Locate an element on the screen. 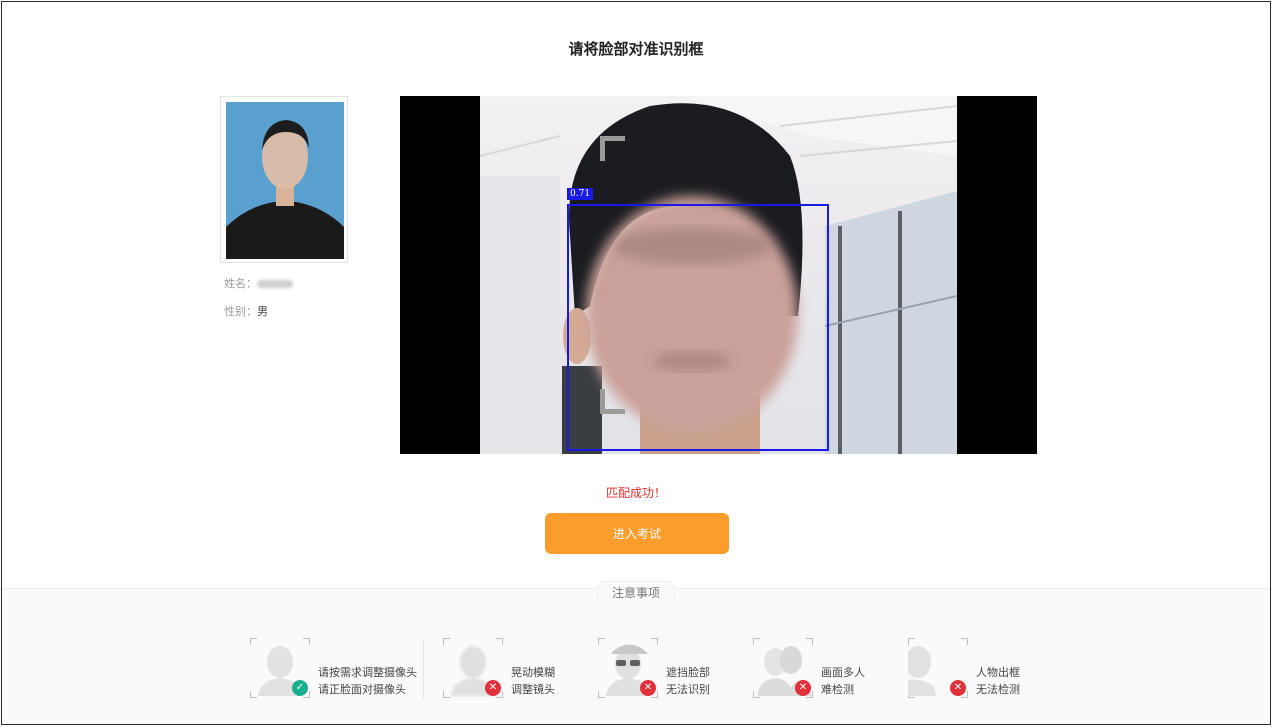  tip-text: 遮挡脸部 无法识别 is located at coordinates (688, 681).